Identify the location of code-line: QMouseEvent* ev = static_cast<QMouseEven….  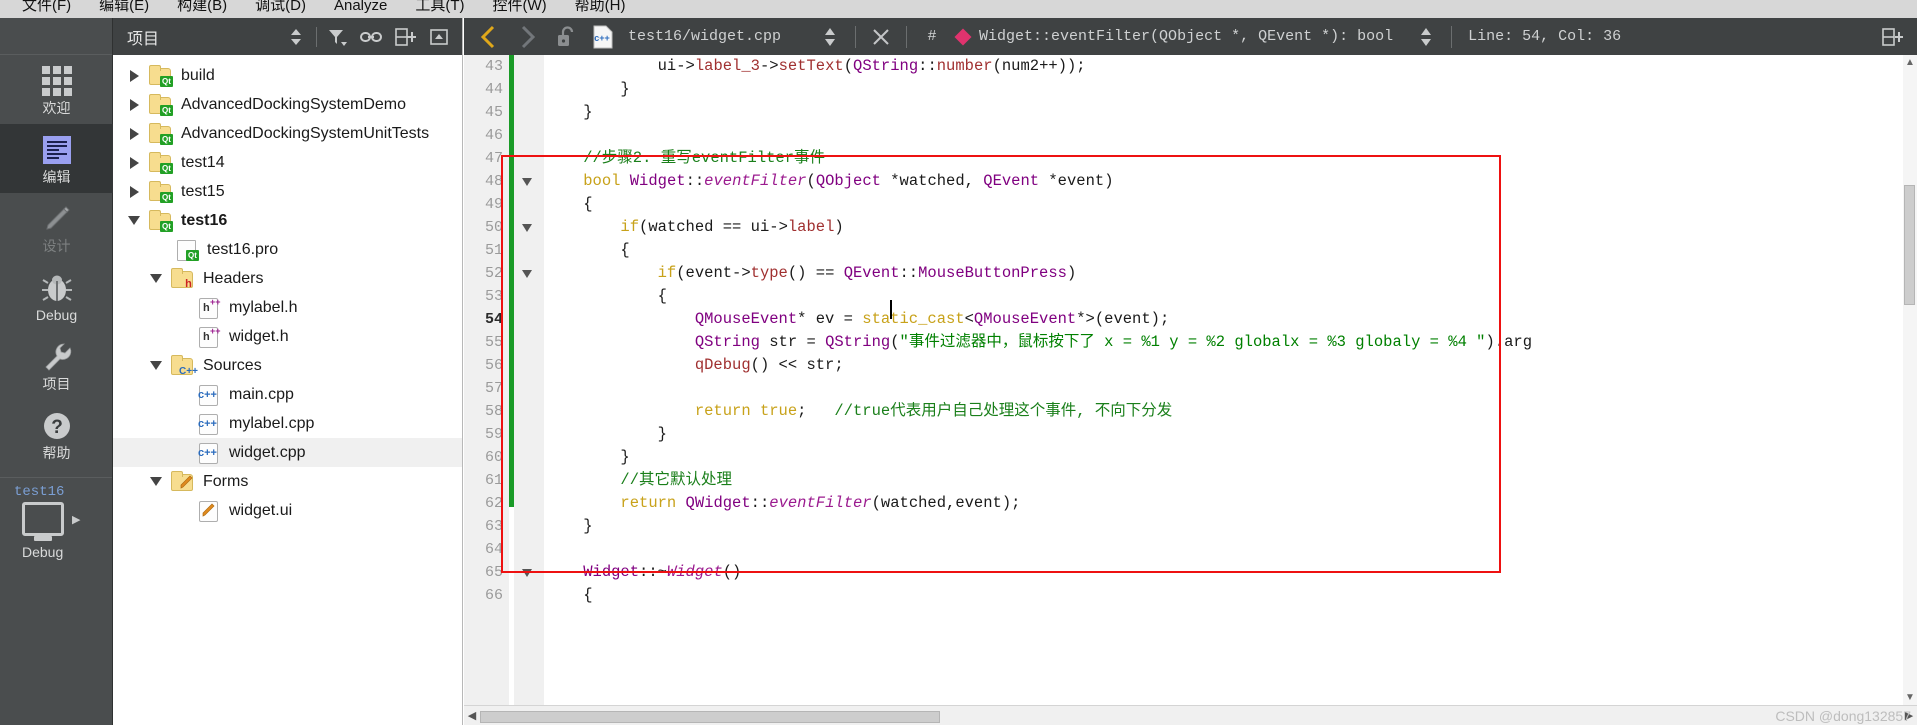
(1230, 319).